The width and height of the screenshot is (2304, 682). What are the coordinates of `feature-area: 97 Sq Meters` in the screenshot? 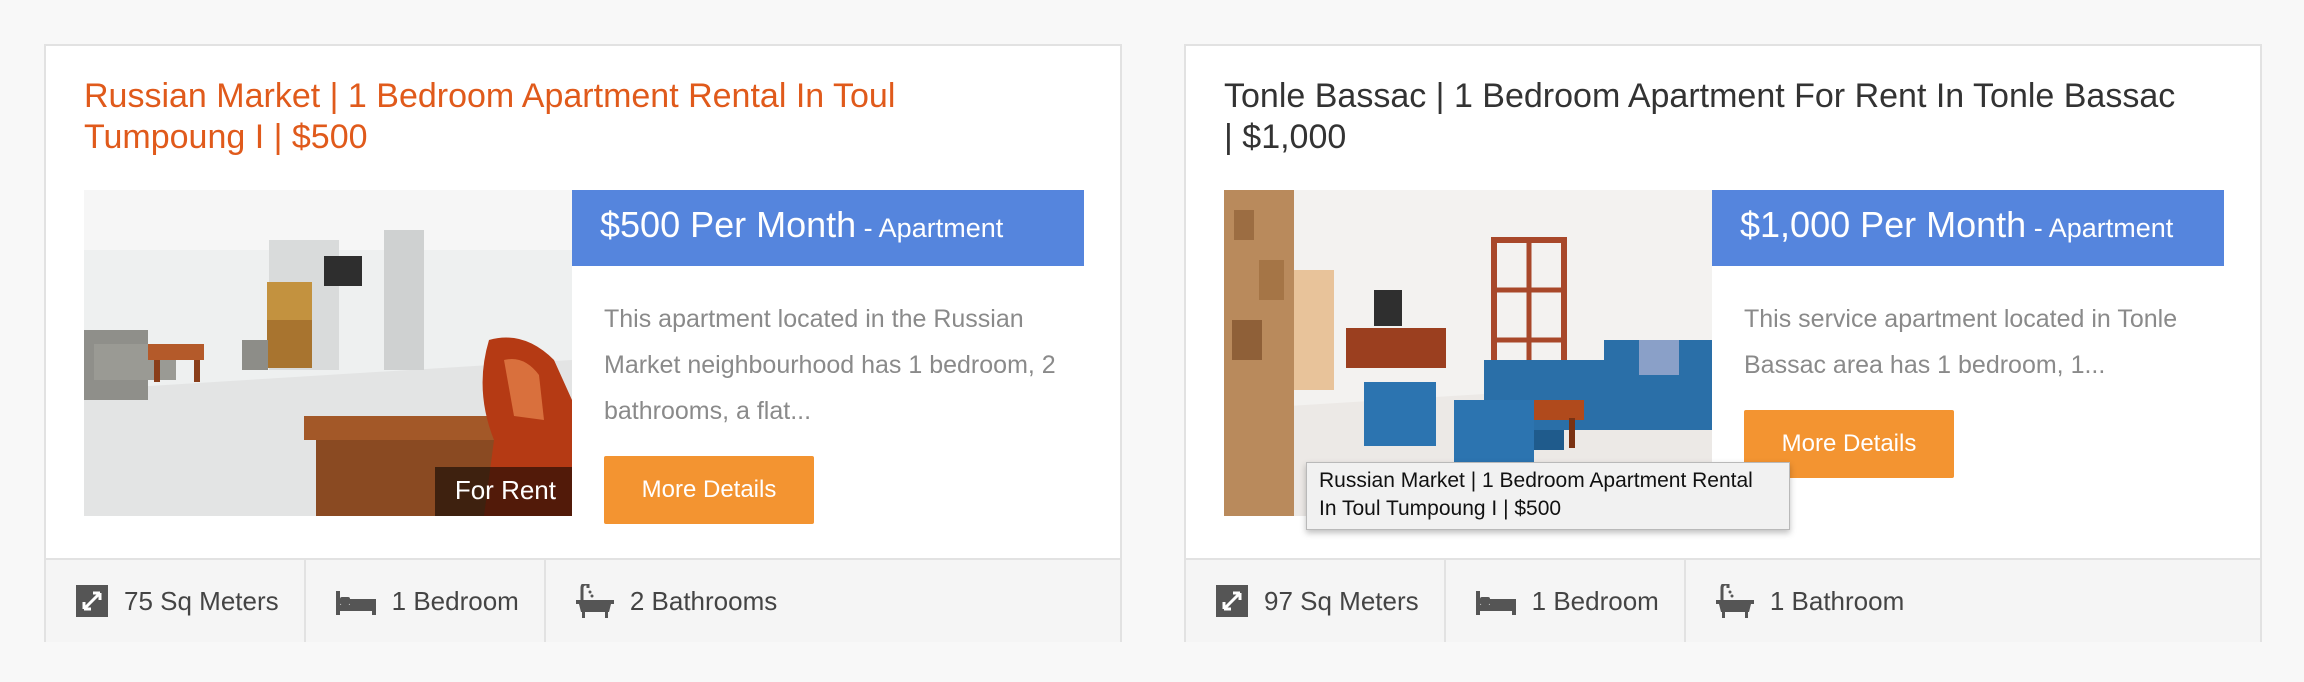 It's located at (1316, 601).